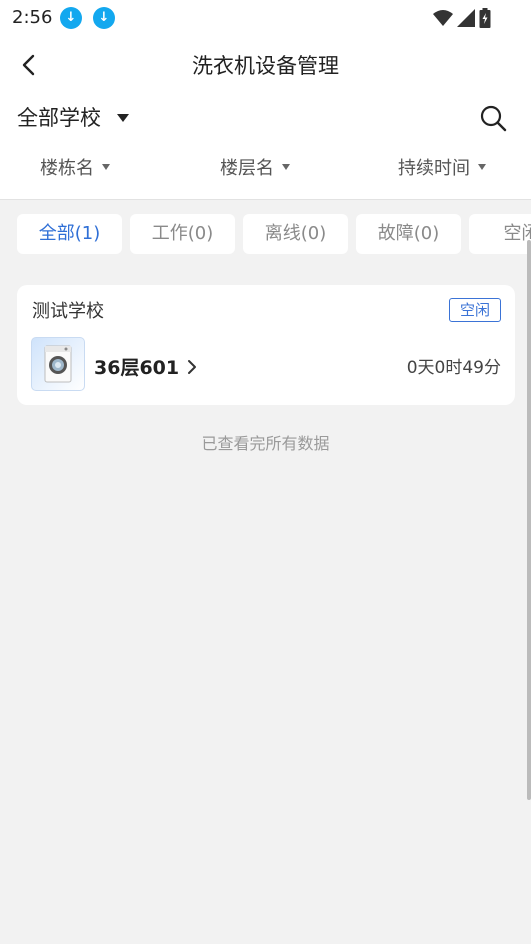 The height and width of the screenshot is (944, 531). What do you see at coordinates (474, 310) in the screenshot?
I see `status-badge: 空闲` at bounding box center [474, 310].